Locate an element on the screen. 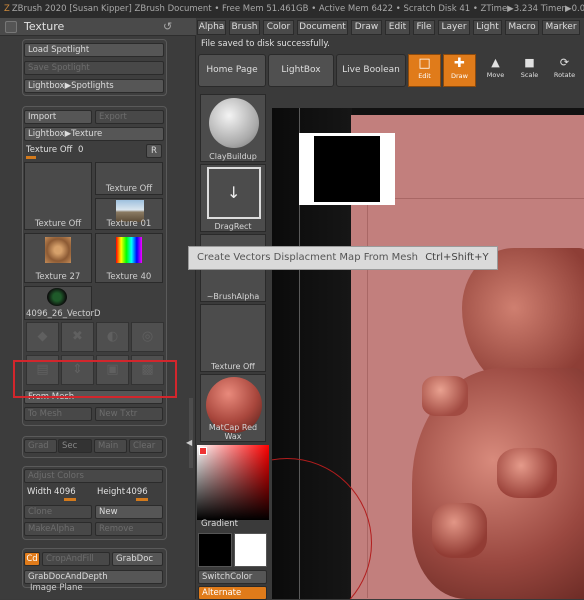  menu-edit: Edit is located at coordinates (397, 27).